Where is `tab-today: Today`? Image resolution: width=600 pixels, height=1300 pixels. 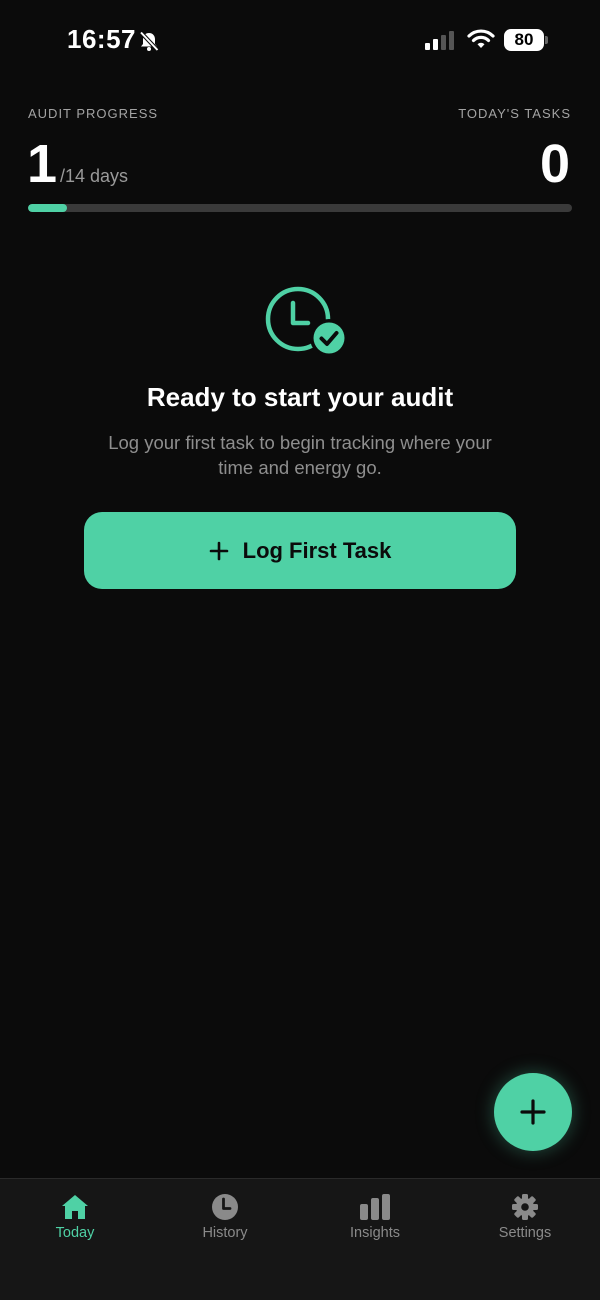
tab-today: Today is located at coordinates (75, 1219).